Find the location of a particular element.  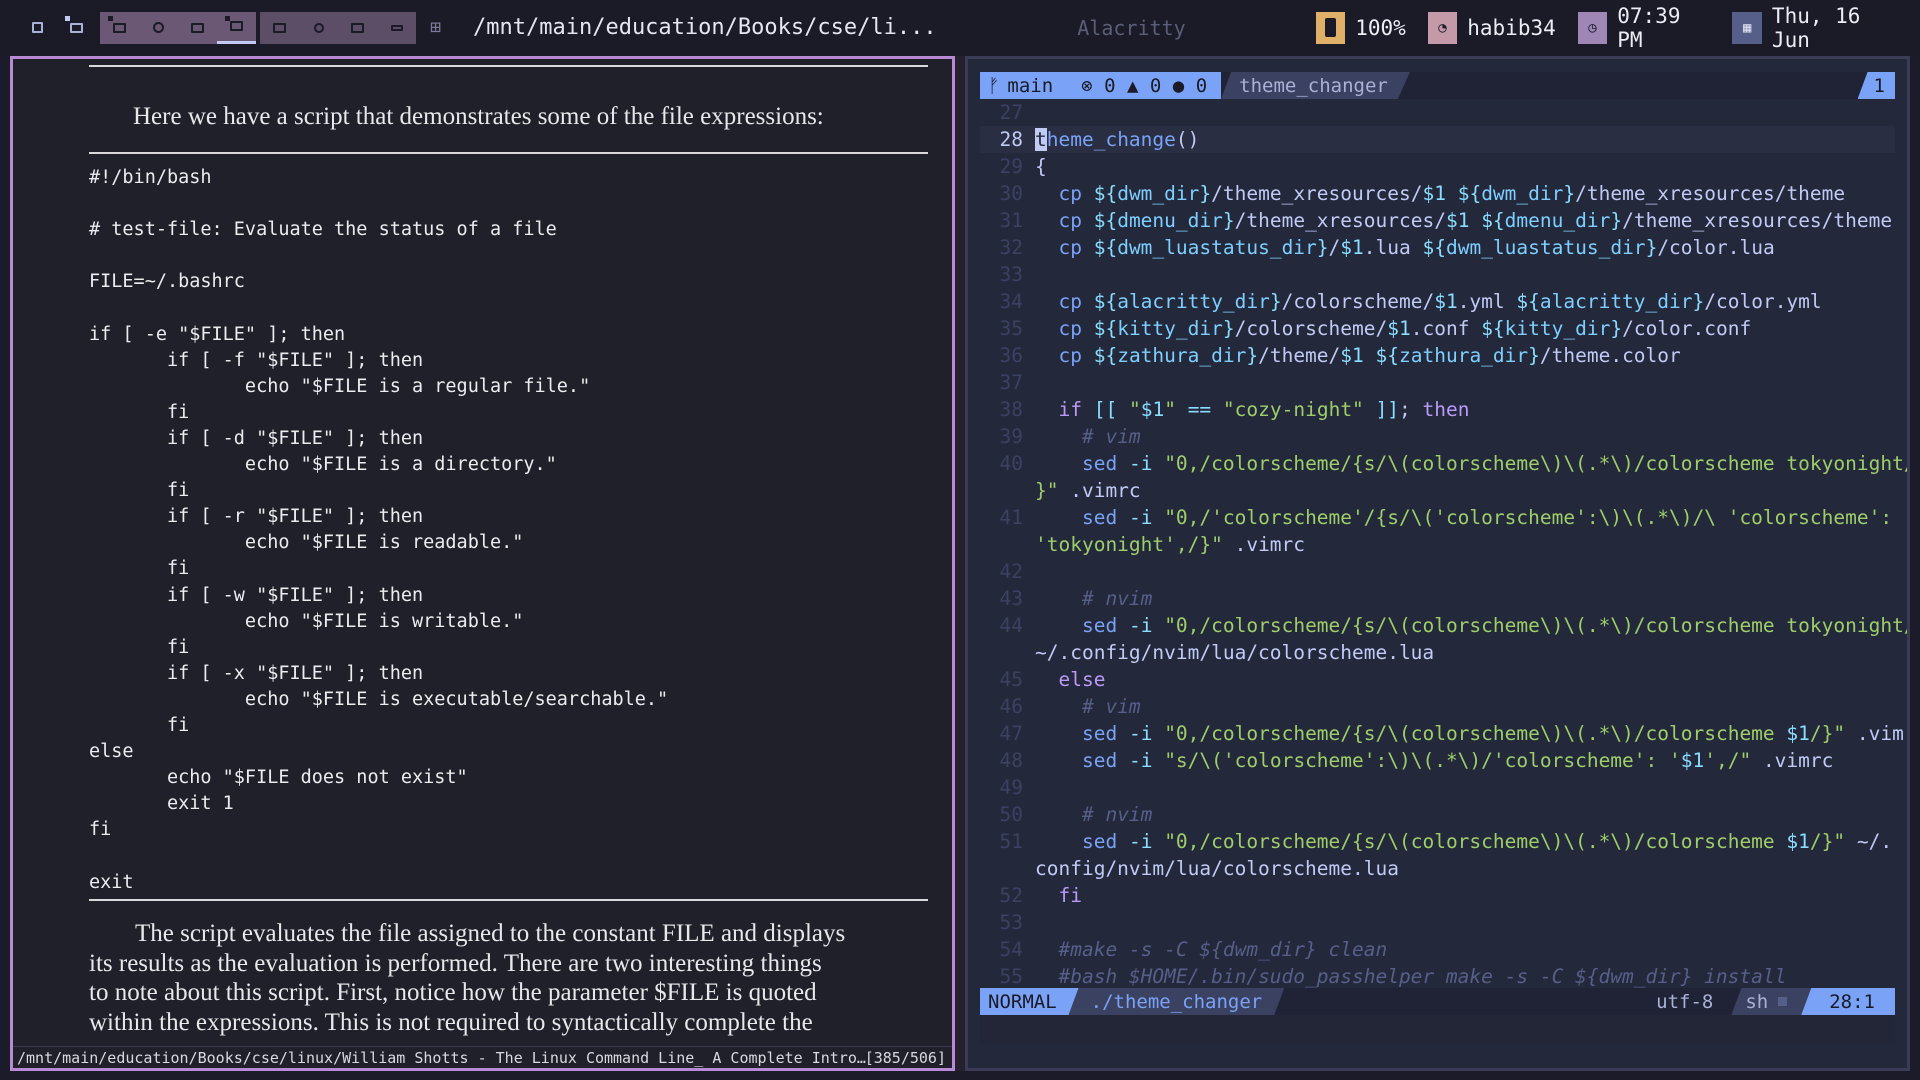

code-line: 52 fi is located at coordinates (1040, 895).